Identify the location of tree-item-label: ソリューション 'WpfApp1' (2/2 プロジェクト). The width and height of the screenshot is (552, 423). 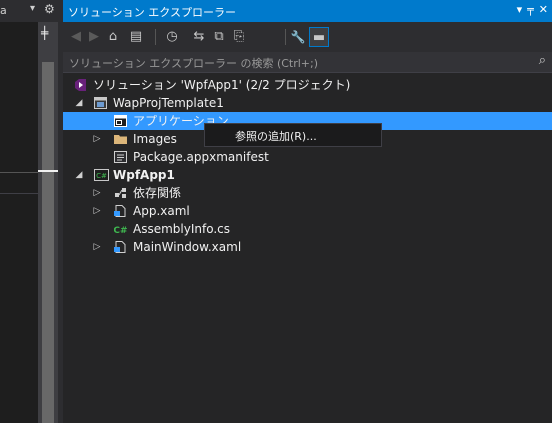
(222, 85).